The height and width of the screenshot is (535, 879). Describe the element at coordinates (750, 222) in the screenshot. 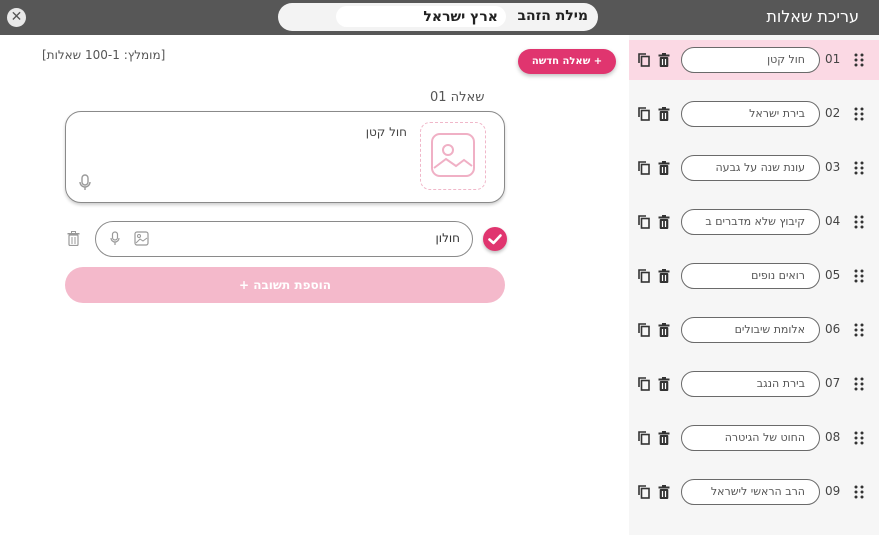

I see `question-text-pill: קיבוץ שלא מדברים ב` at that location.